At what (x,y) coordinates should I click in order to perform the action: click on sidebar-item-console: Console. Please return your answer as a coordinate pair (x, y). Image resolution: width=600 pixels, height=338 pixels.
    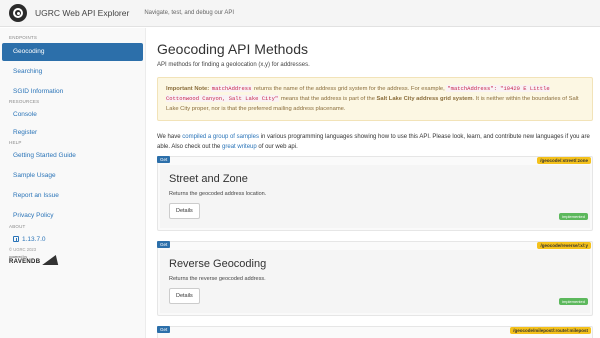
    Looking at the image, I should click on (72, 115).